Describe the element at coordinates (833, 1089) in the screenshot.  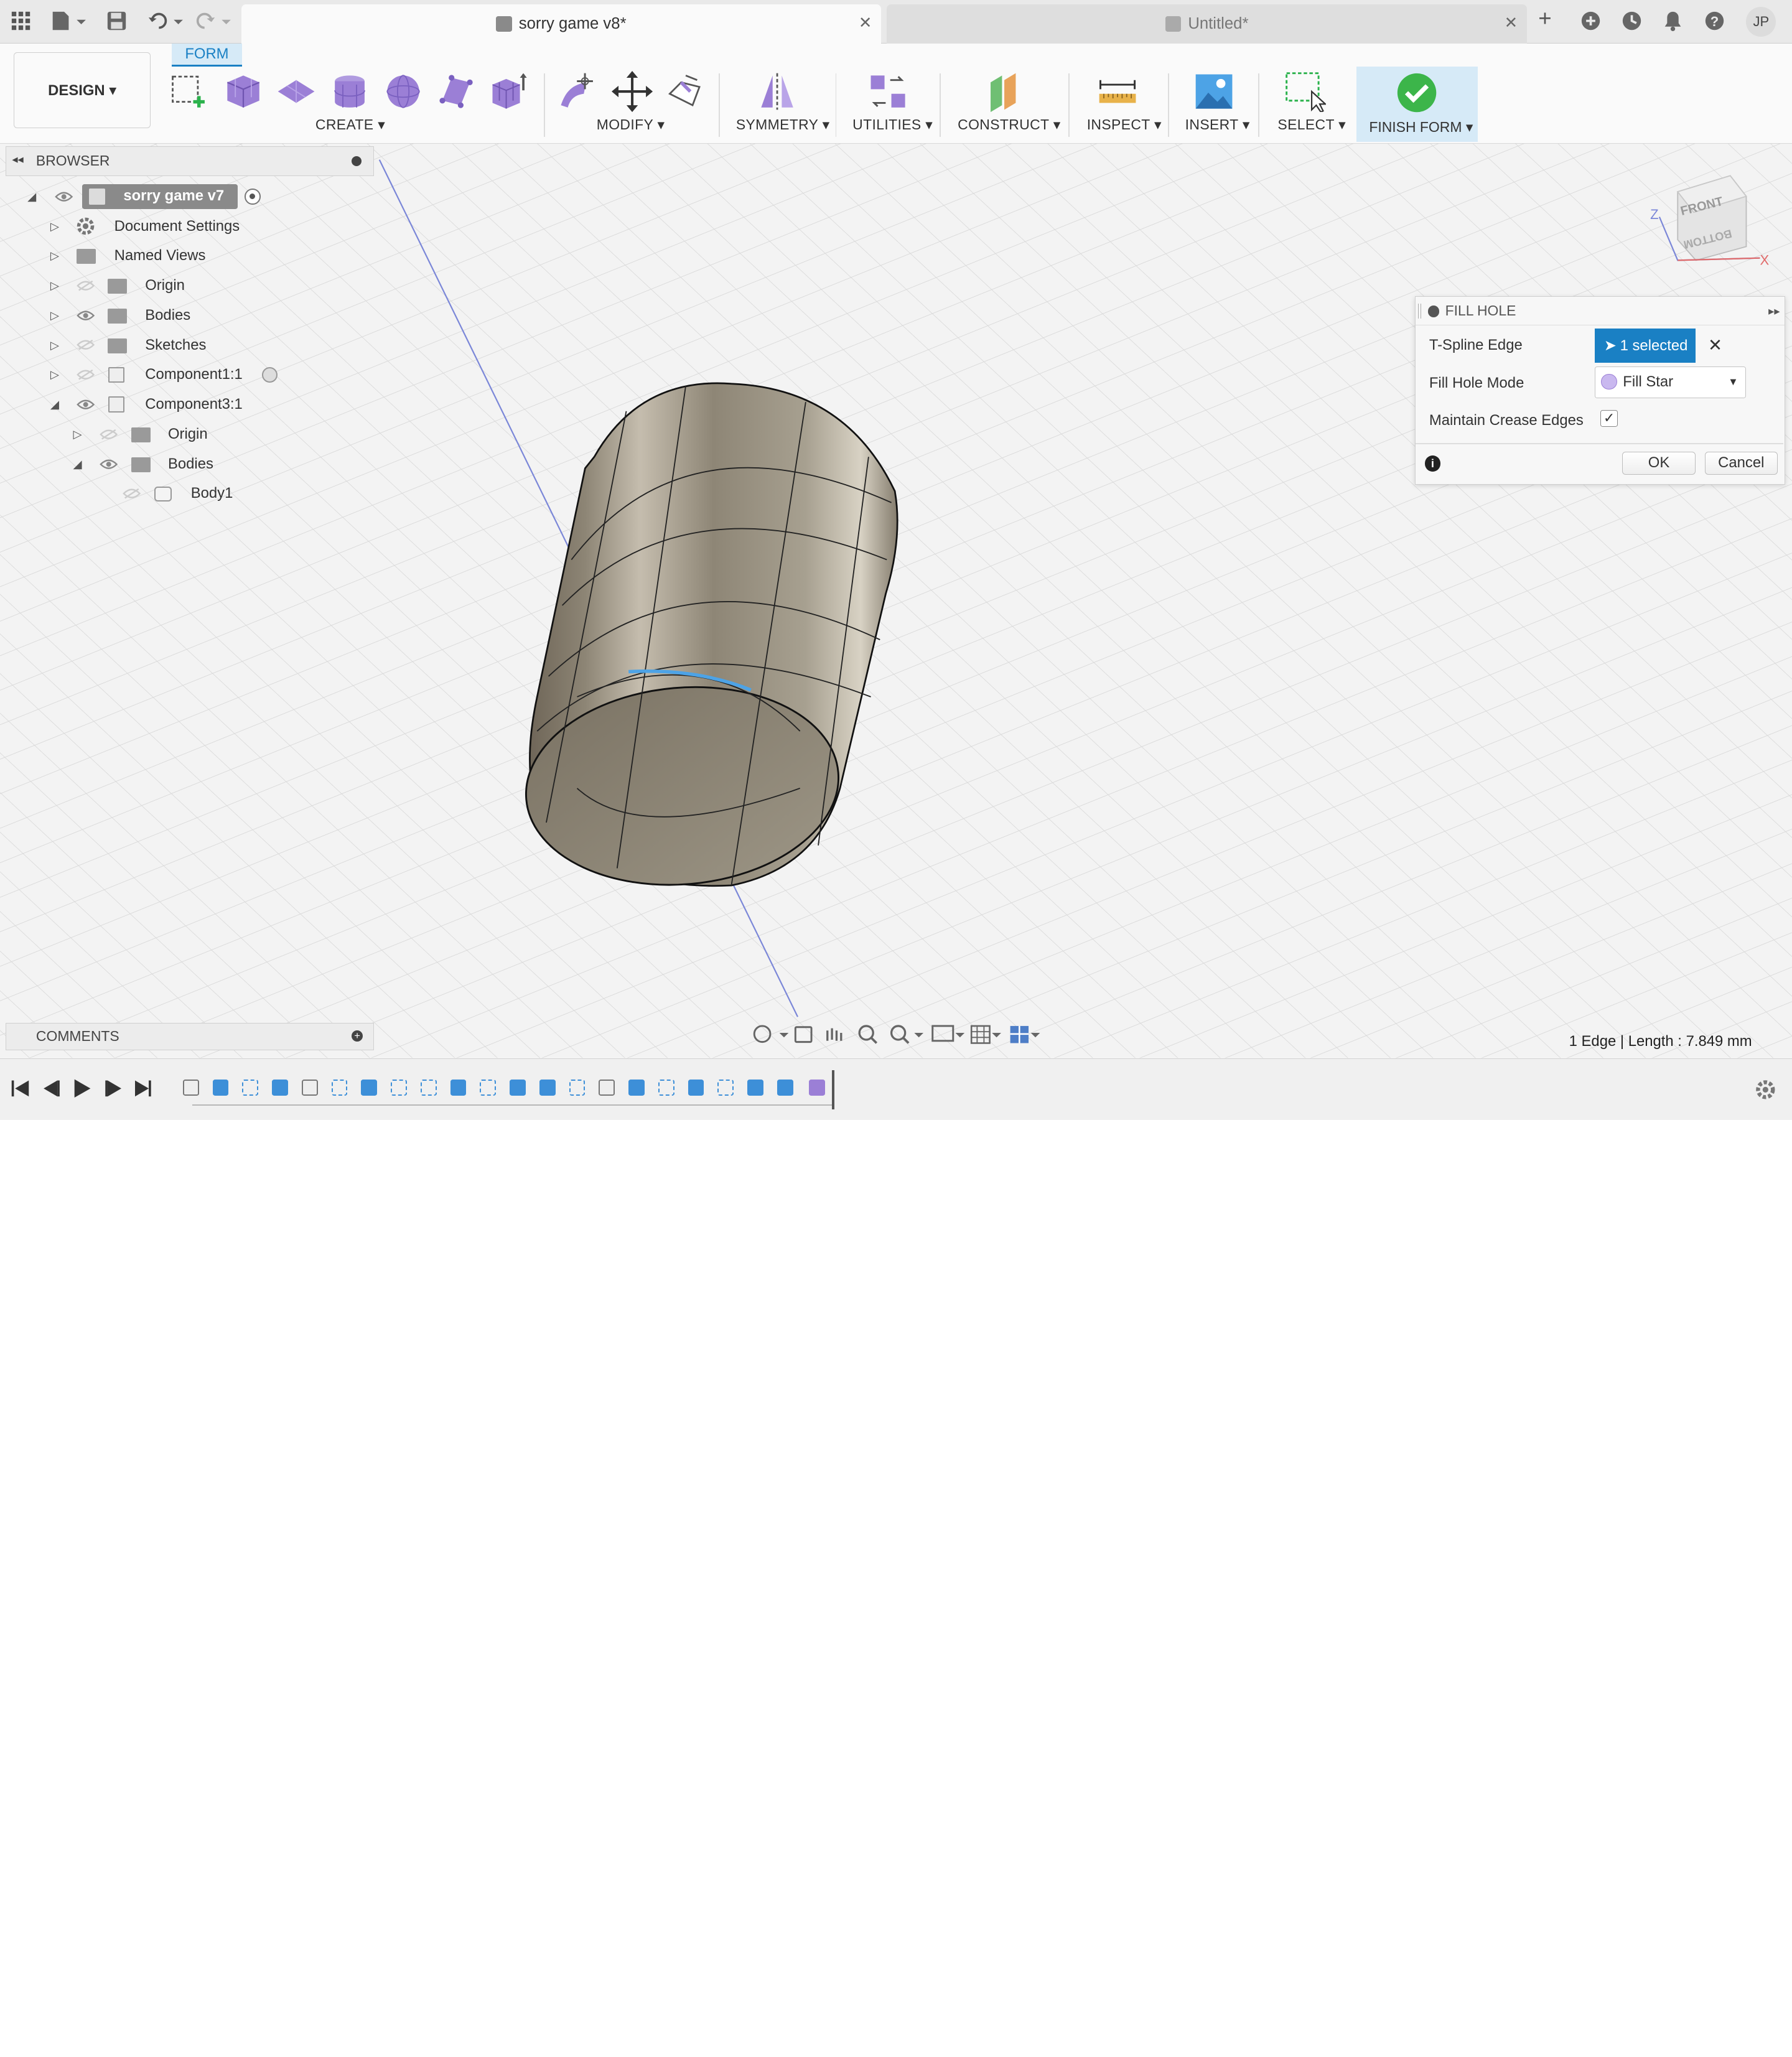
I see `timeline-marker` at that location.